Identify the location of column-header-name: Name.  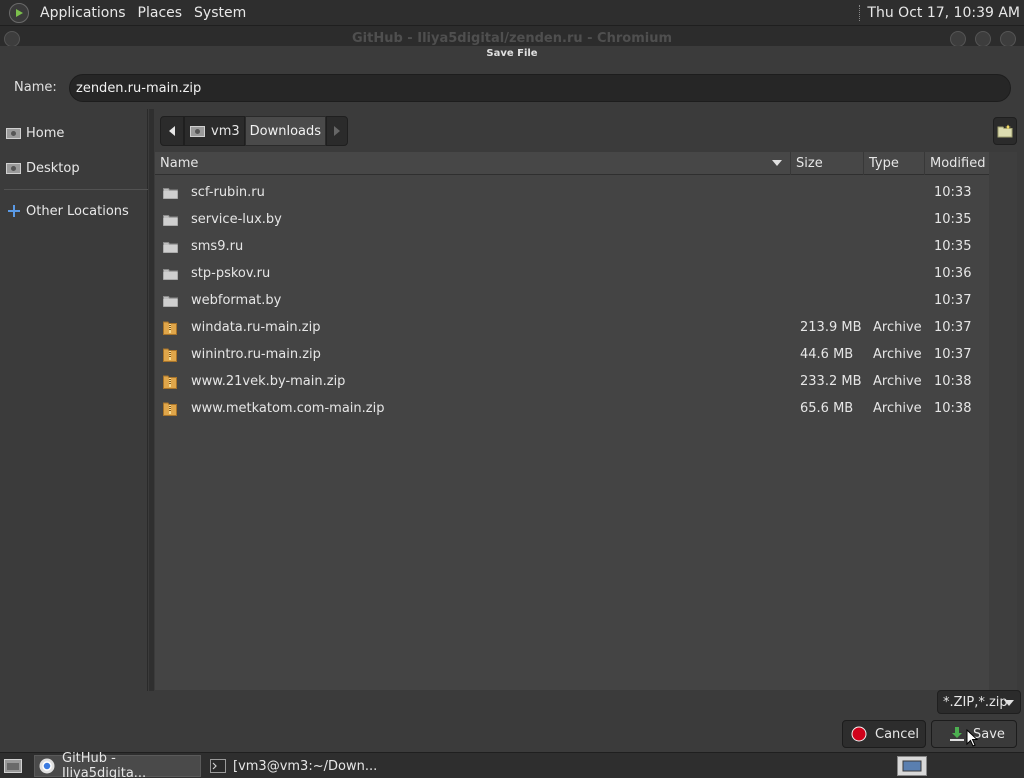
(473, 163).